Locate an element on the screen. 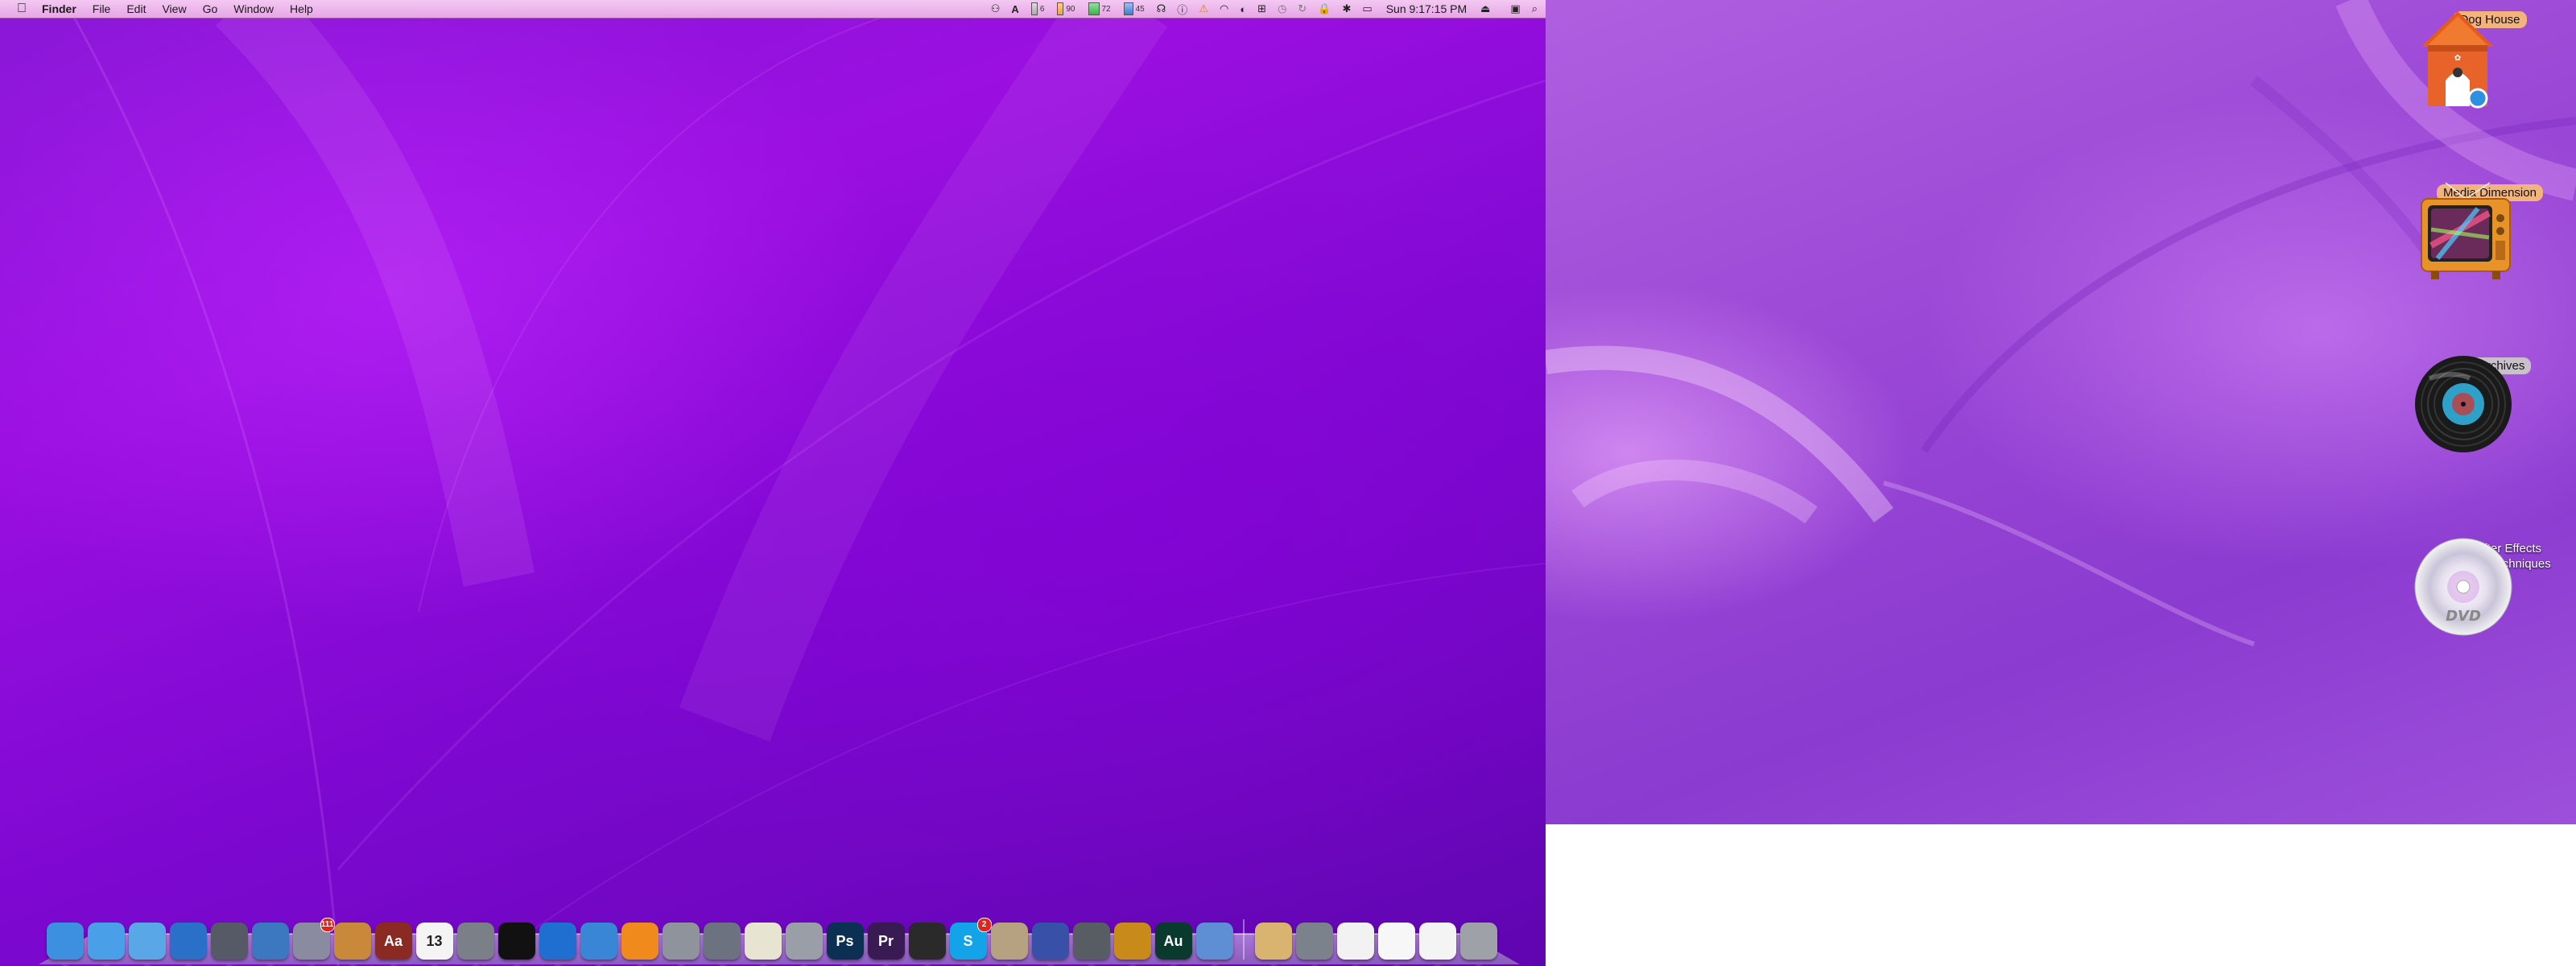 Image resolution: width=2576 pixels, height=966 pixels. calendar-icon: 13 is located at coordinates (434, 941).